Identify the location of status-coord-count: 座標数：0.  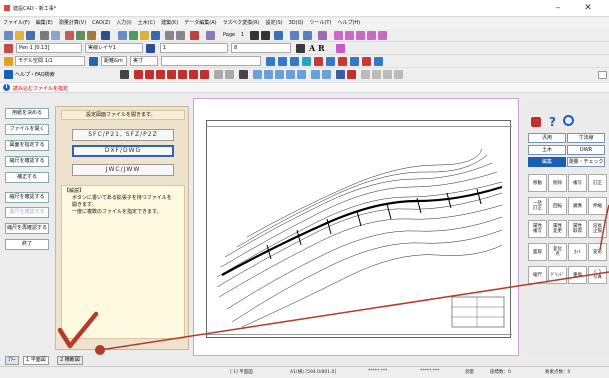
(500, 372).